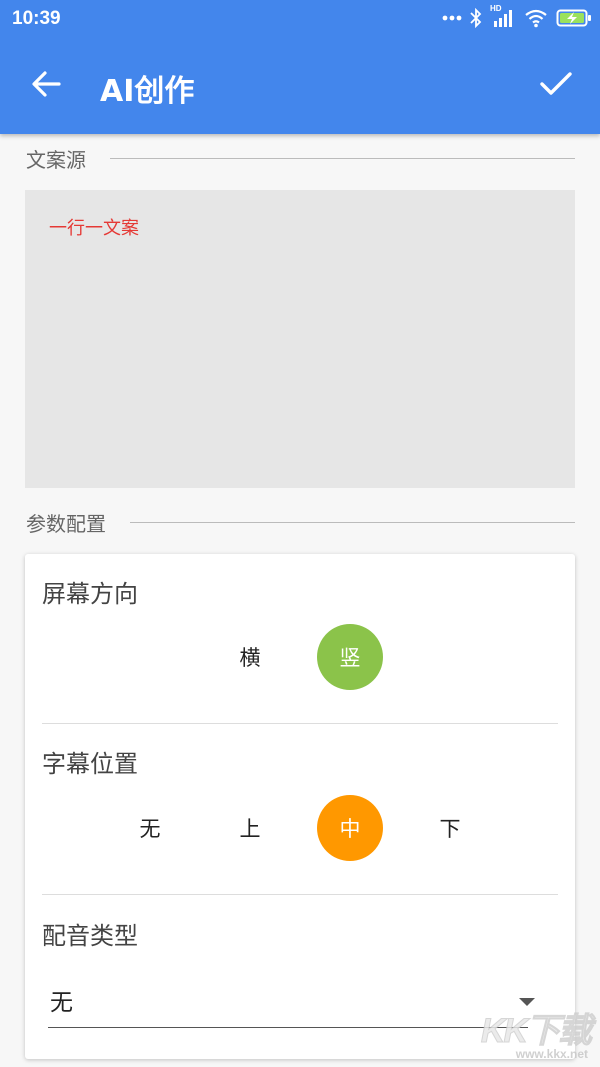  What do you see at coordinates (66, 523) in the screenshot?
I see `params-section-title: 参数配置` at bounding box center [66, 523].